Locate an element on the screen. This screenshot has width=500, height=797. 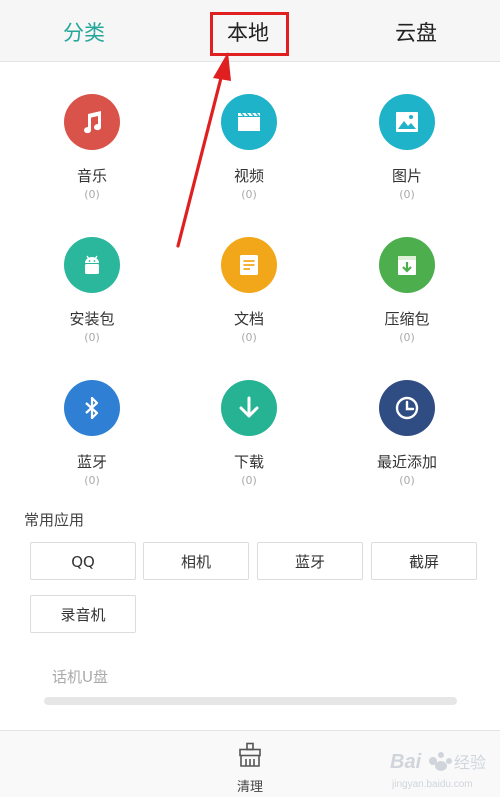
download-icon is located at coordinates (249, 408).